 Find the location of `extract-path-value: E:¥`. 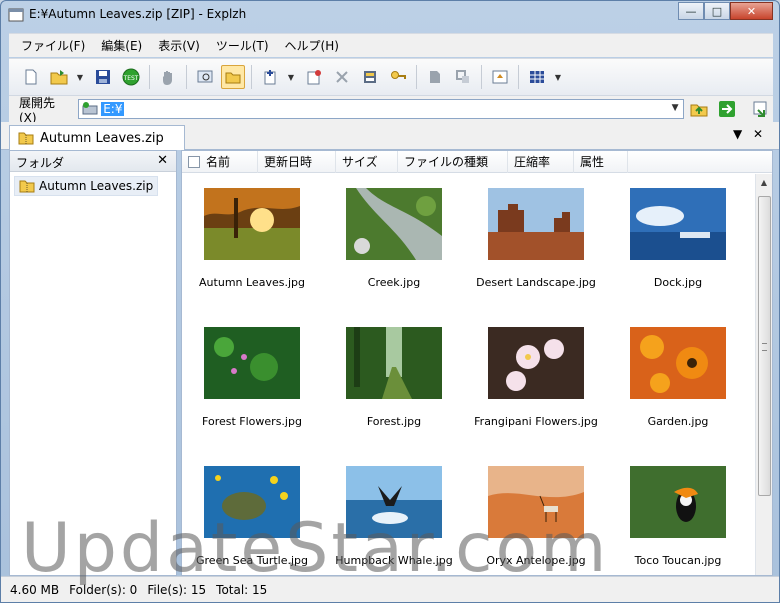

extract-path-value: E:¥ is located at coordinates (113, 109).